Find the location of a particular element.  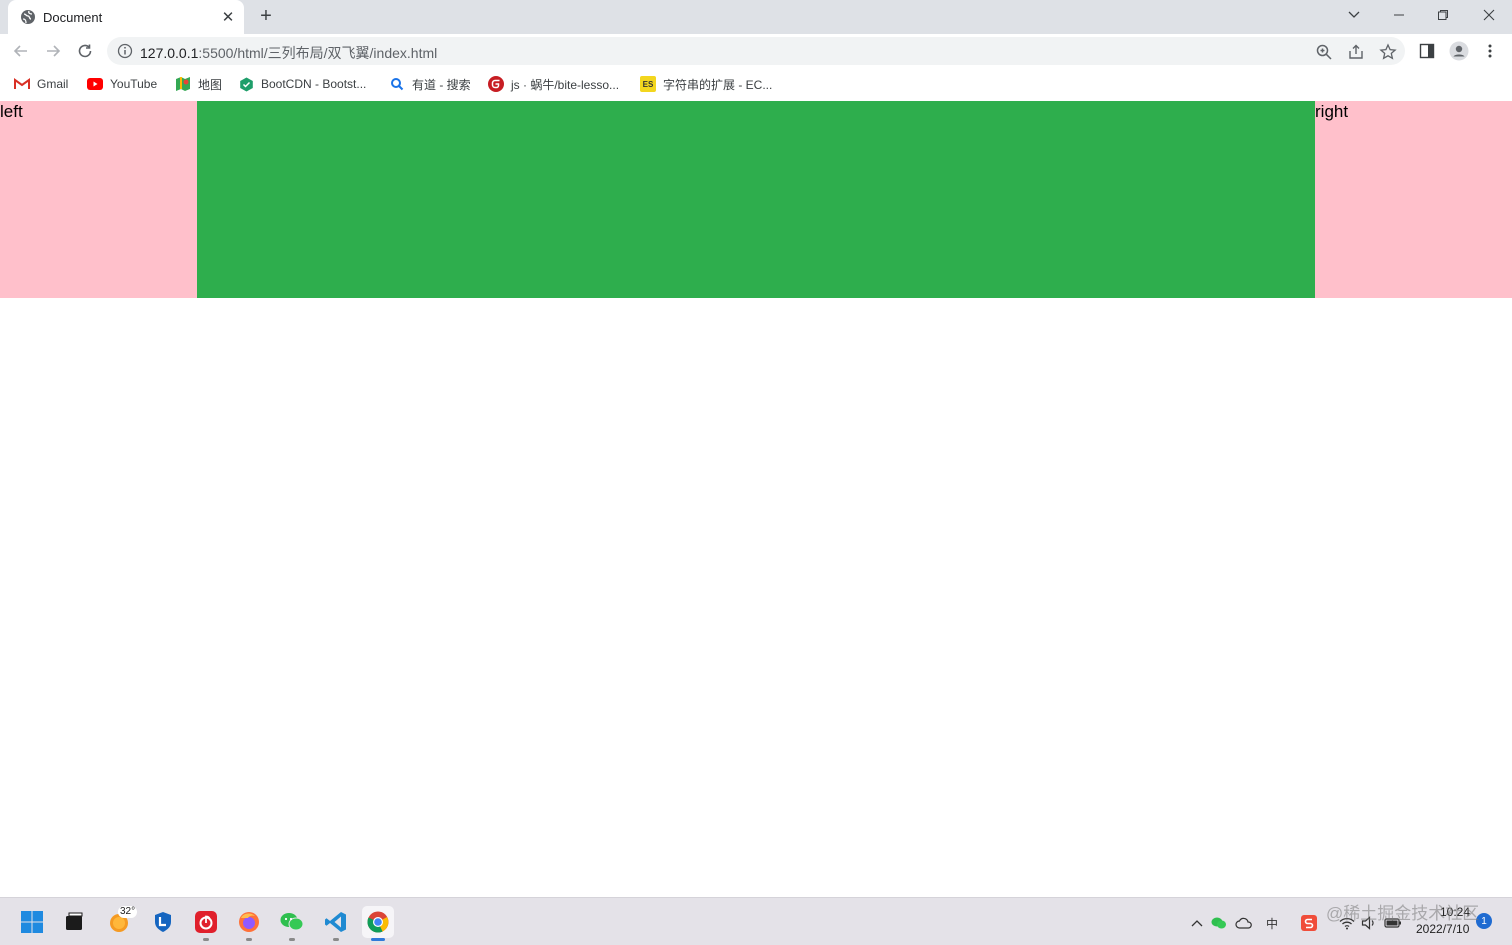

start-button is located at coordinates (32, 922).